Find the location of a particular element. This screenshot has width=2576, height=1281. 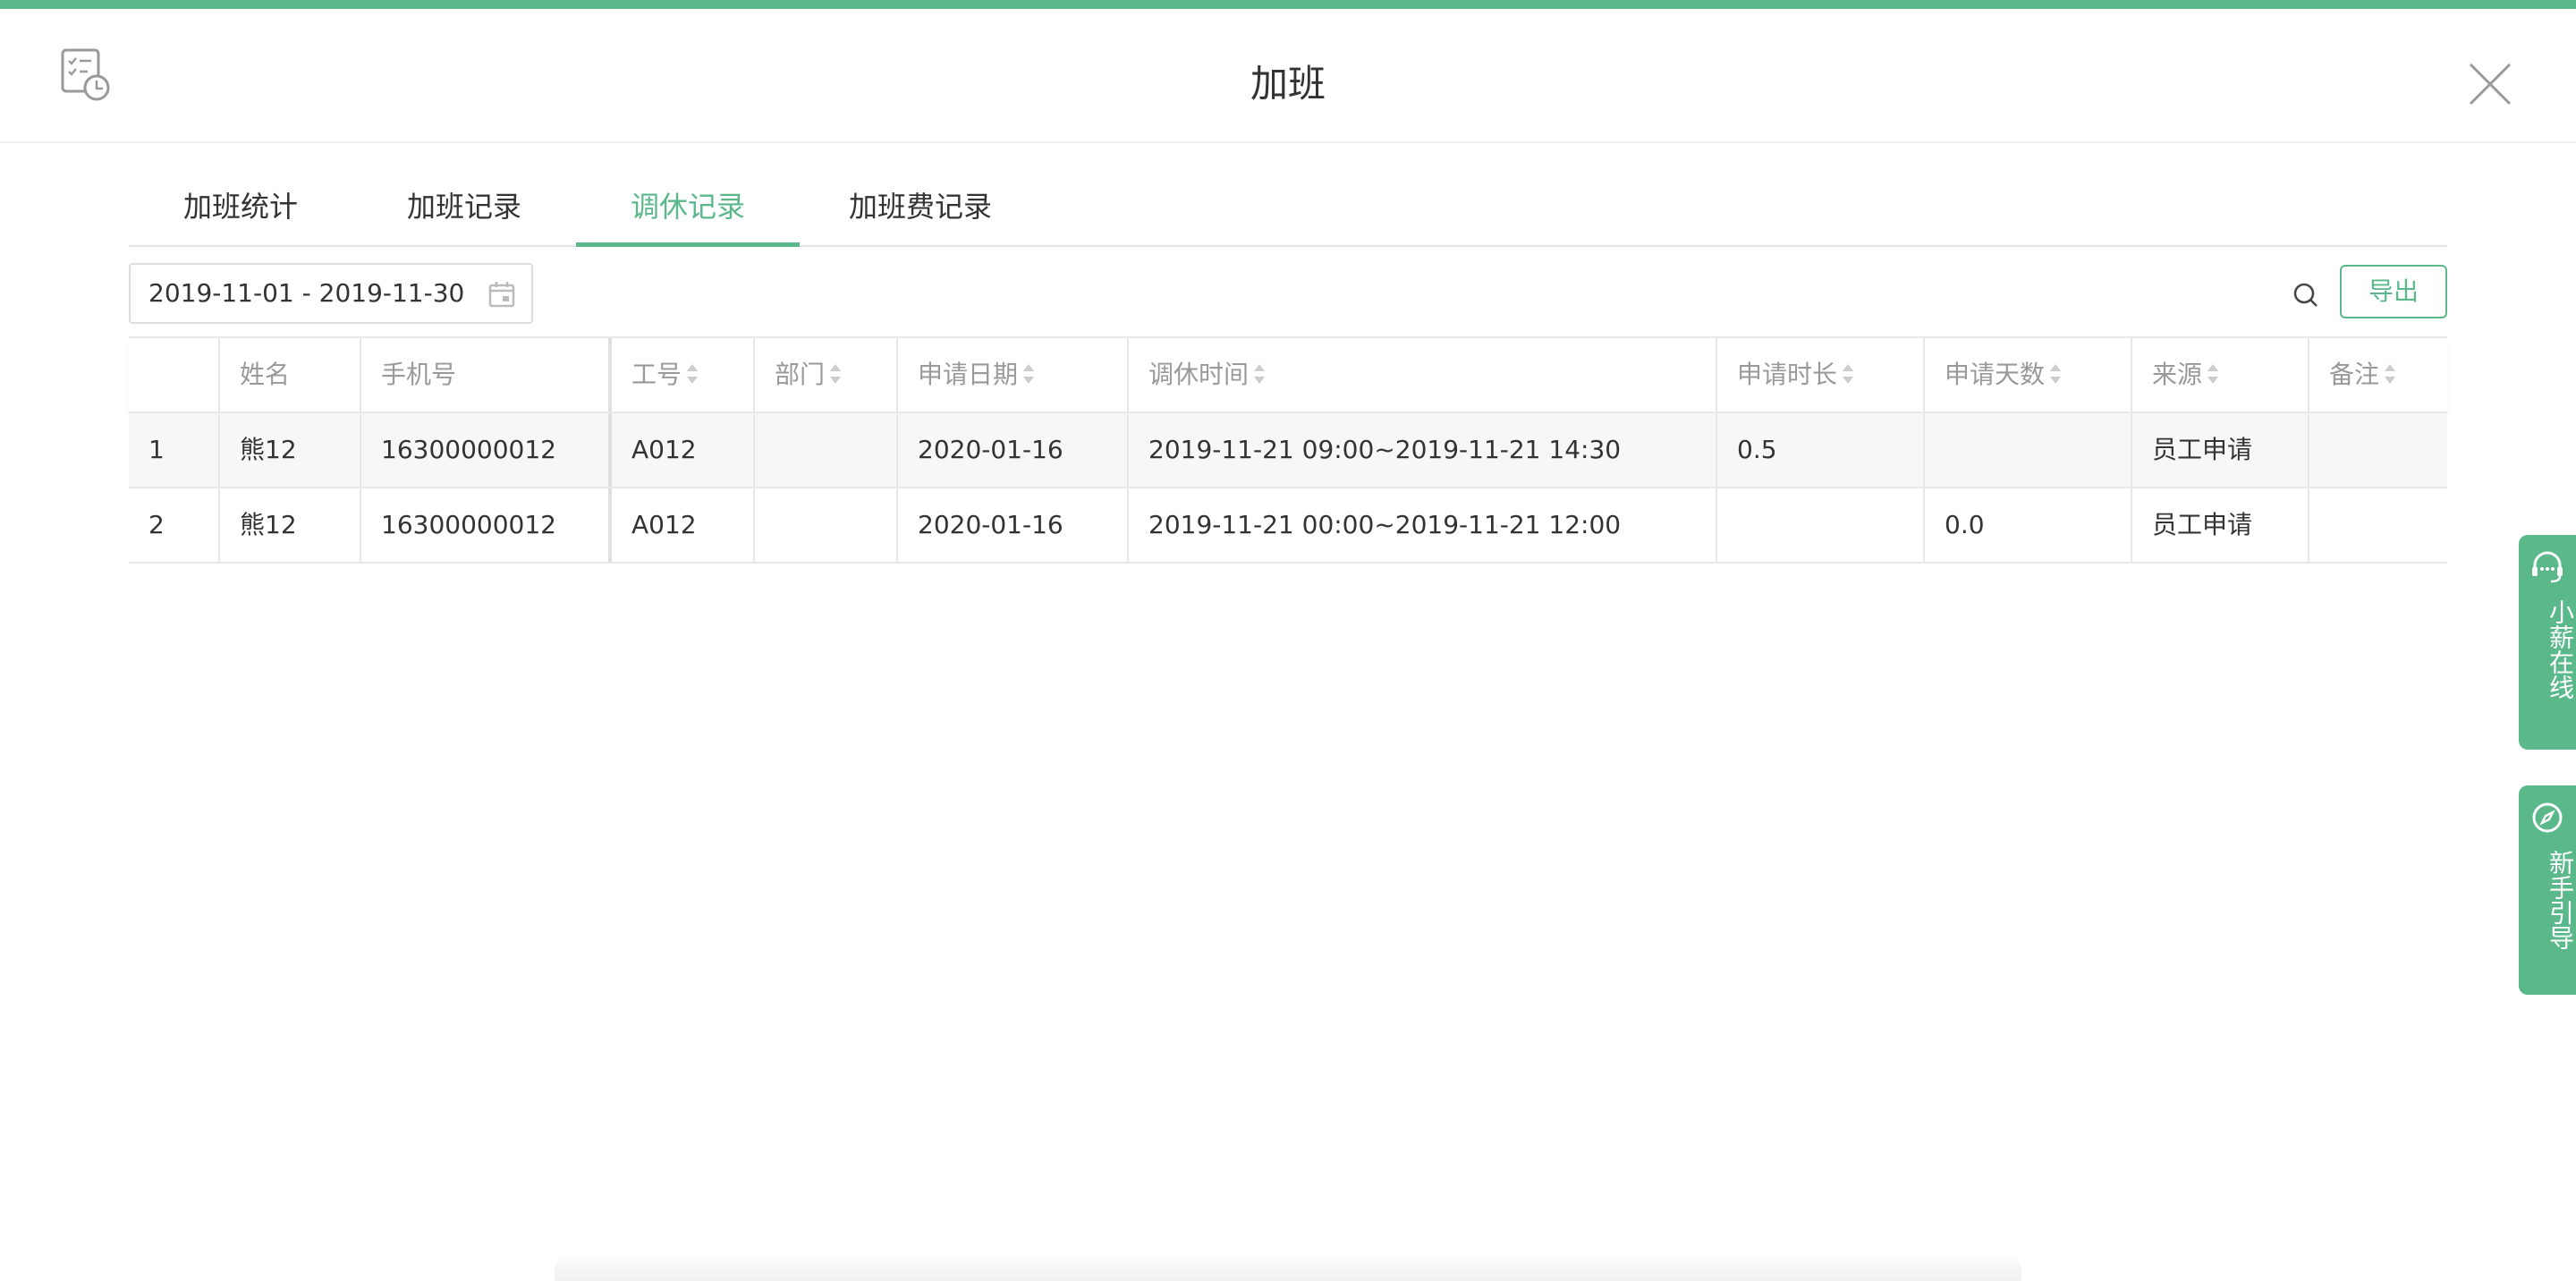

online-support-label: 小薪在线 is located at coordinates (2560, 649).